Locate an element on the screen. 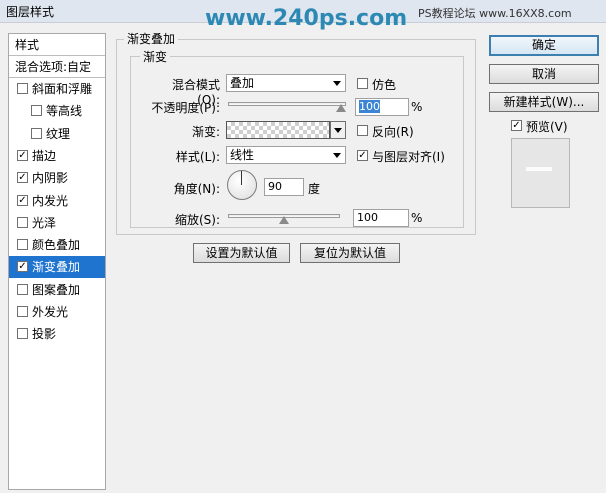 This screenshot has height=493, width=606. watermark-text: www.240ps.com is located at coordinates (306, 18).